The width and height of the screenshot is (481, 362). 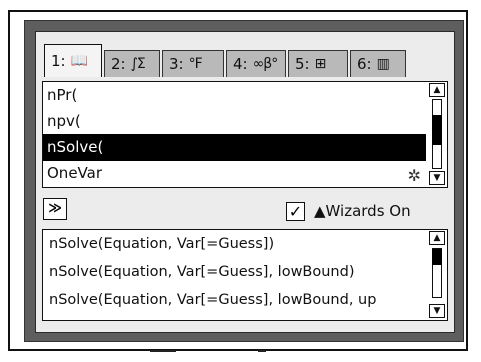 What do you see at coordinates (364, 64) in the screenshot?
I see `tab-number: 6:` at bounding box center [364, 64].